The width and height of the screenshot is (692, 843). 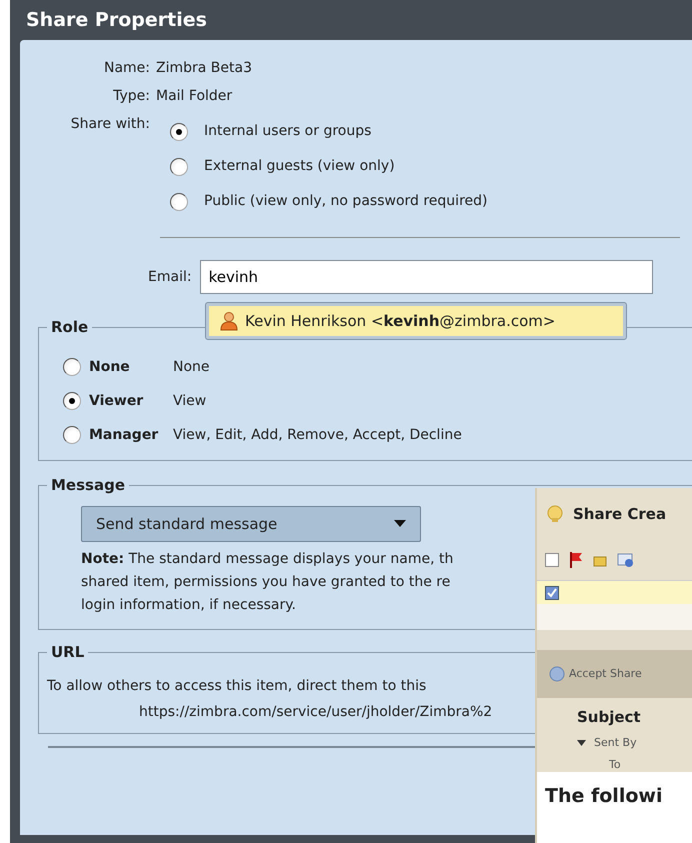 I want to click on globe-icon, so click(x=557, y=674).